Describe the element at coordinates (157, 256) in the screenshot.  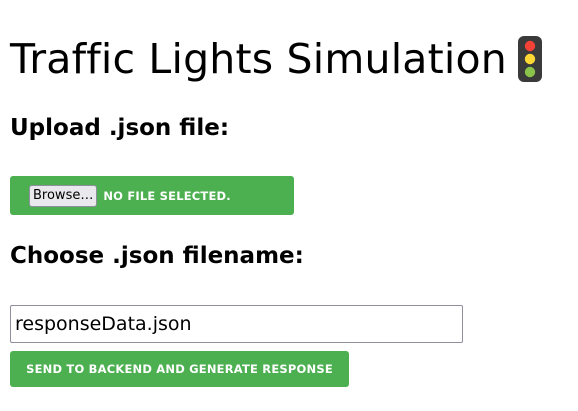
I see `filename-label: Choose .json filename:` at that location.